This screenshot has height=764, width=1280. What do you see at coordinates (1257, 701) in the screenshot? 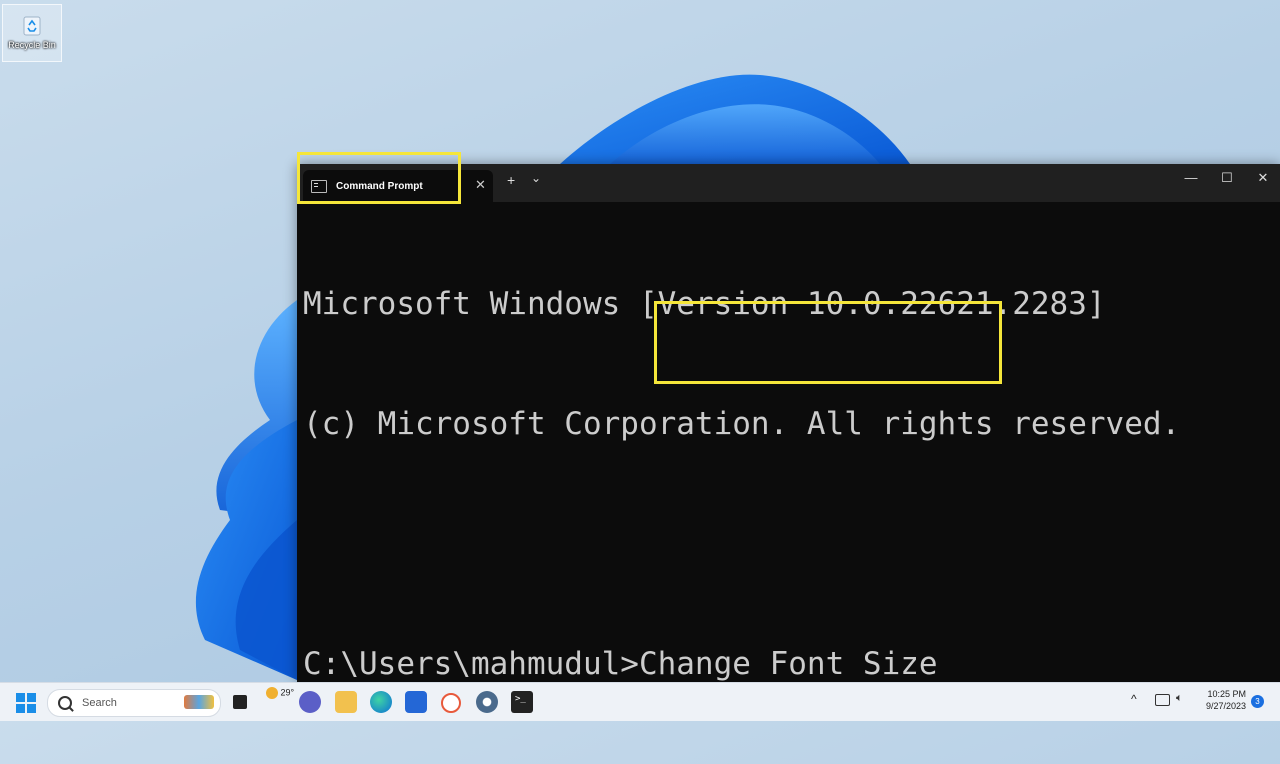
I see `notification-badge: 3` at bounding box center [1257, 701].